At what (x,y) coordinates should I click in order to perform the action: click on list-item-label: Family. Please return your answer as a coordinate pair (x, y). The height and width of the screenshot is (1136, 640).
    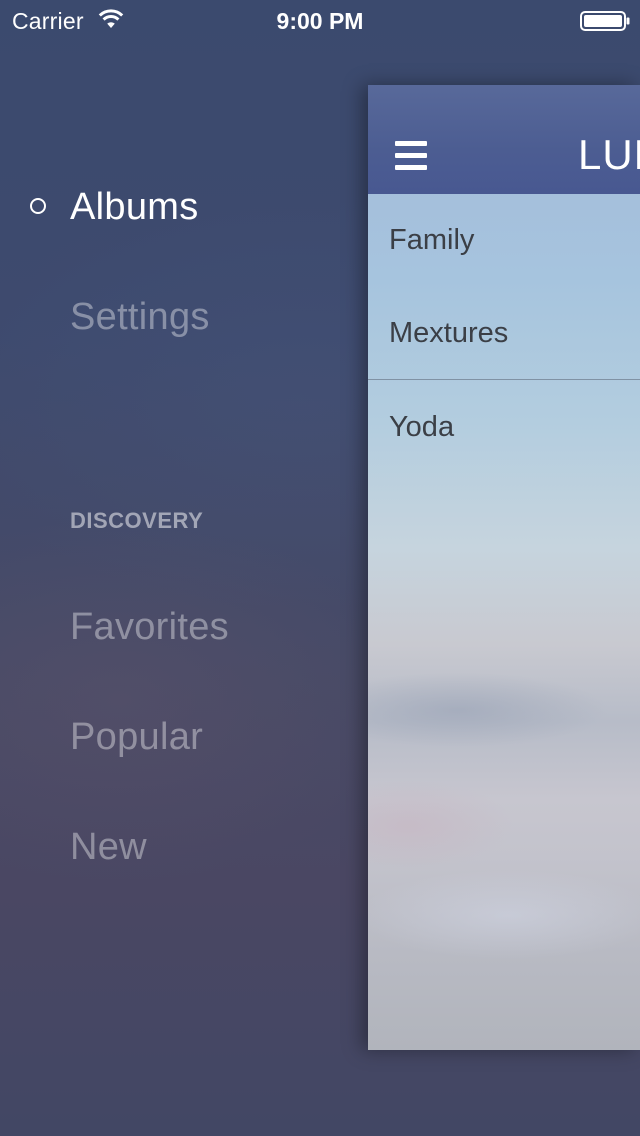
    Looking at the image, I should click on (432, 240).